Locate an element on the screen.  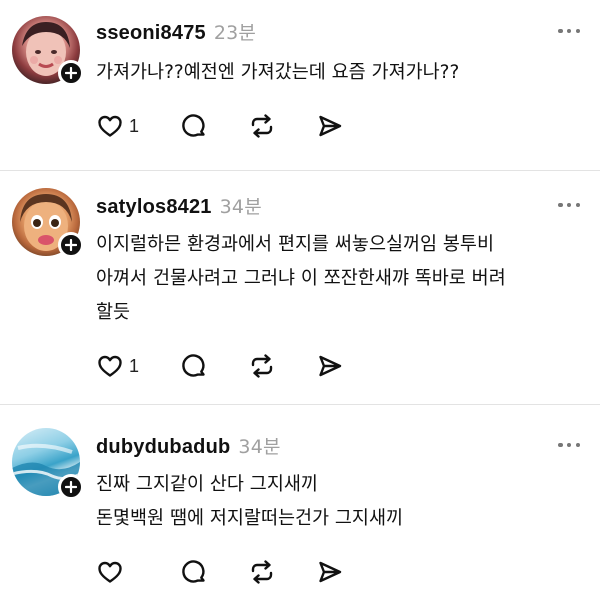
username: dubydubadub 34분 is located at coordinates (188, 445).